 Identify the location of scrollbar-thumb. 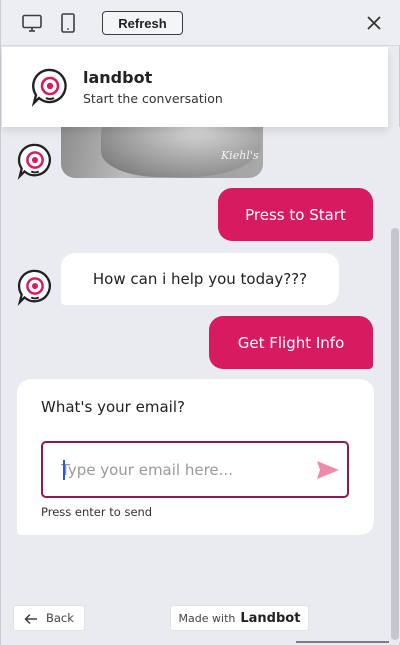
(395, 434).